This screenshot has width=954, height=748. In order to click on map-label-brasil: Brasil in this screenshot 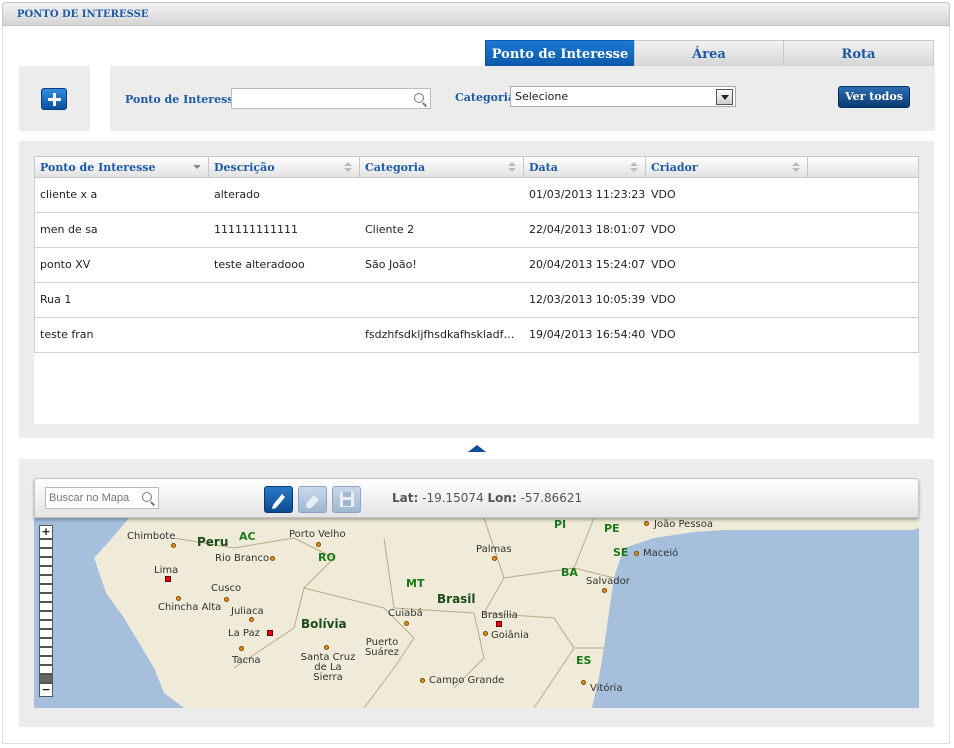, I will do `click(456, 599)`.